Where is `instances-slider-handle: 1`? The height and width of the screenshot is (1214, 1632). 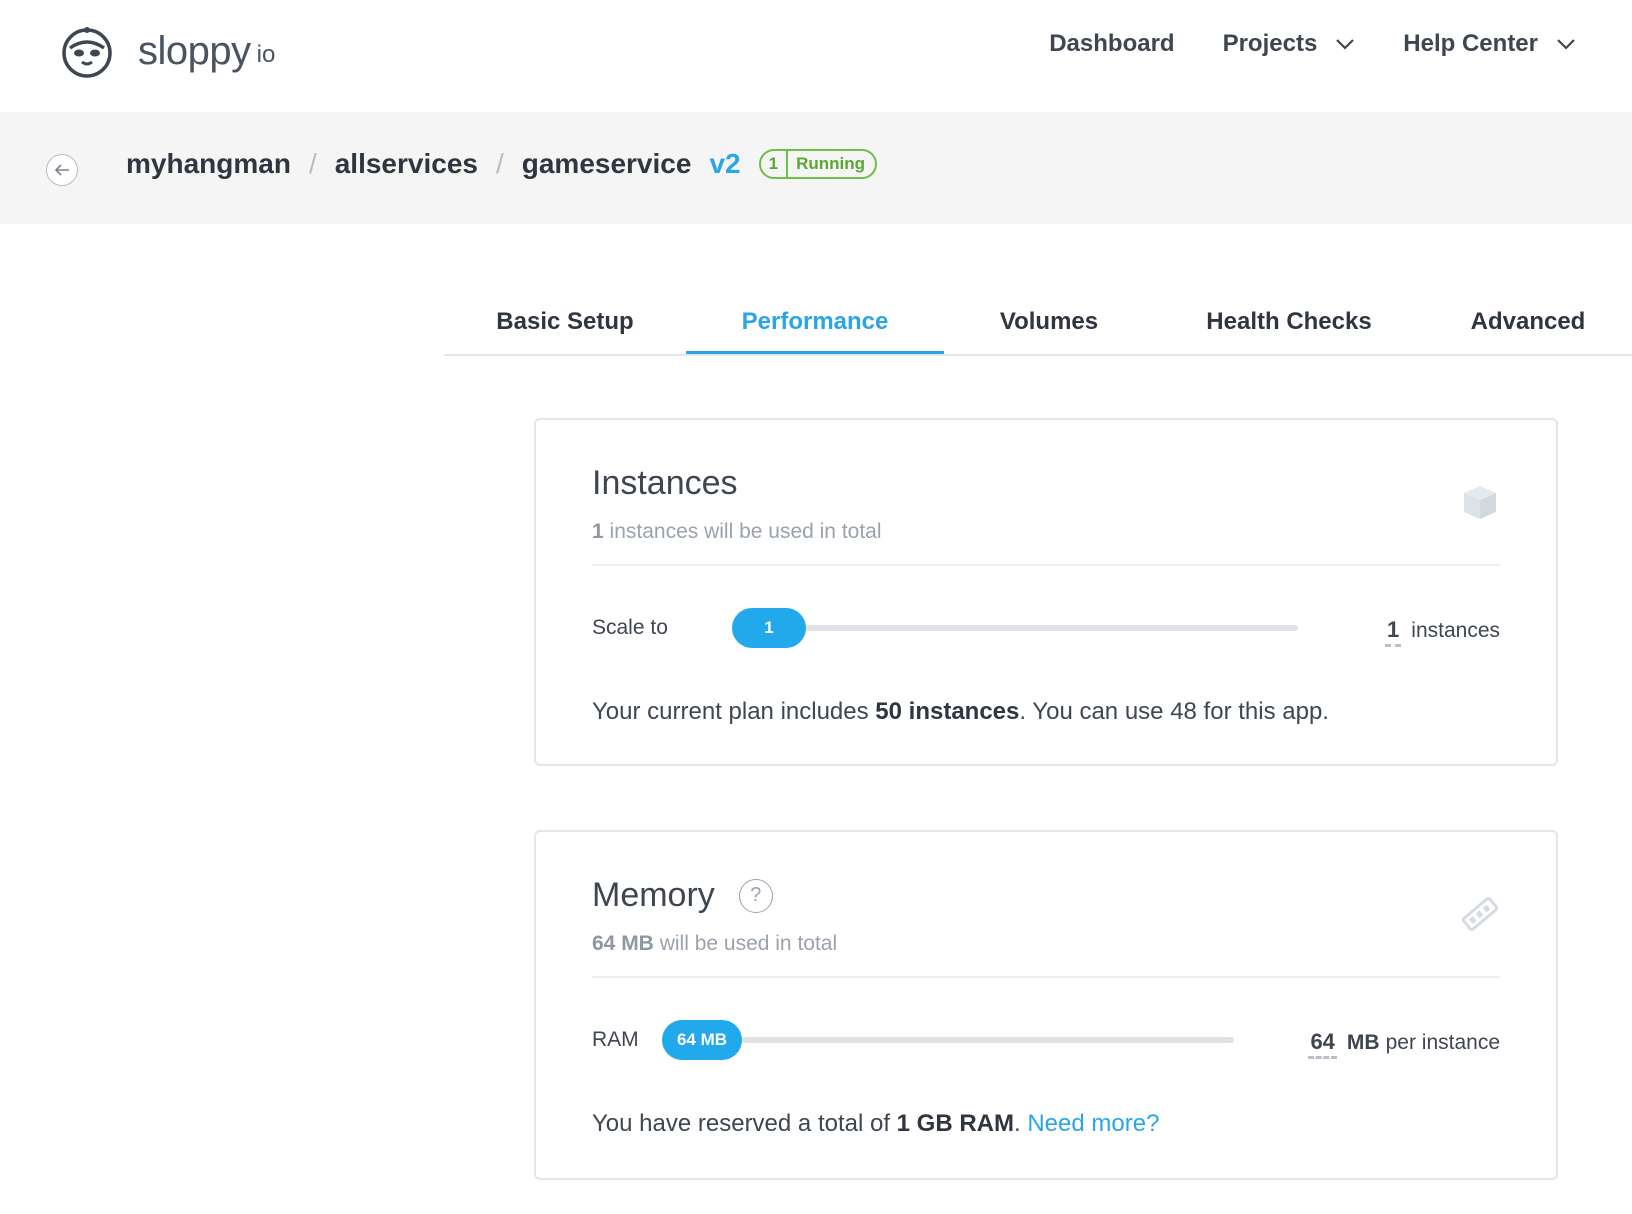
instances-slider-handle: 1 is located at coordinates (769, 628).